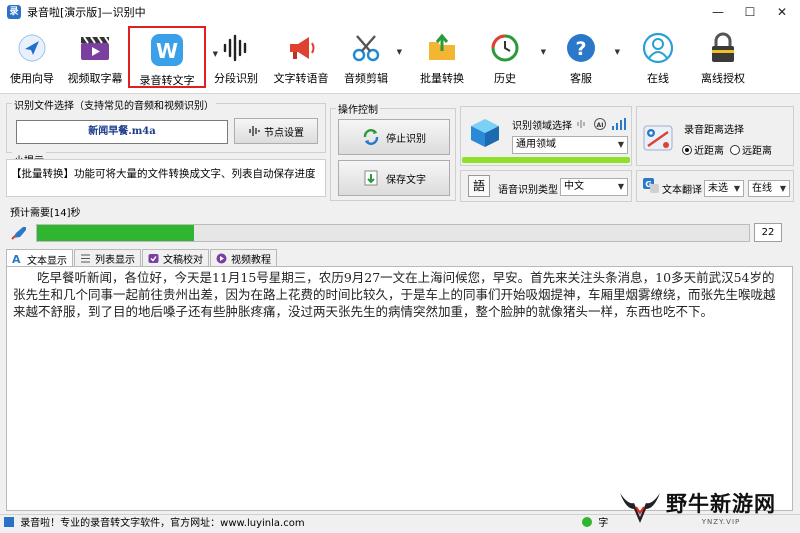  I want to click on domain-label: 识别领域选择, so click(542, 126).